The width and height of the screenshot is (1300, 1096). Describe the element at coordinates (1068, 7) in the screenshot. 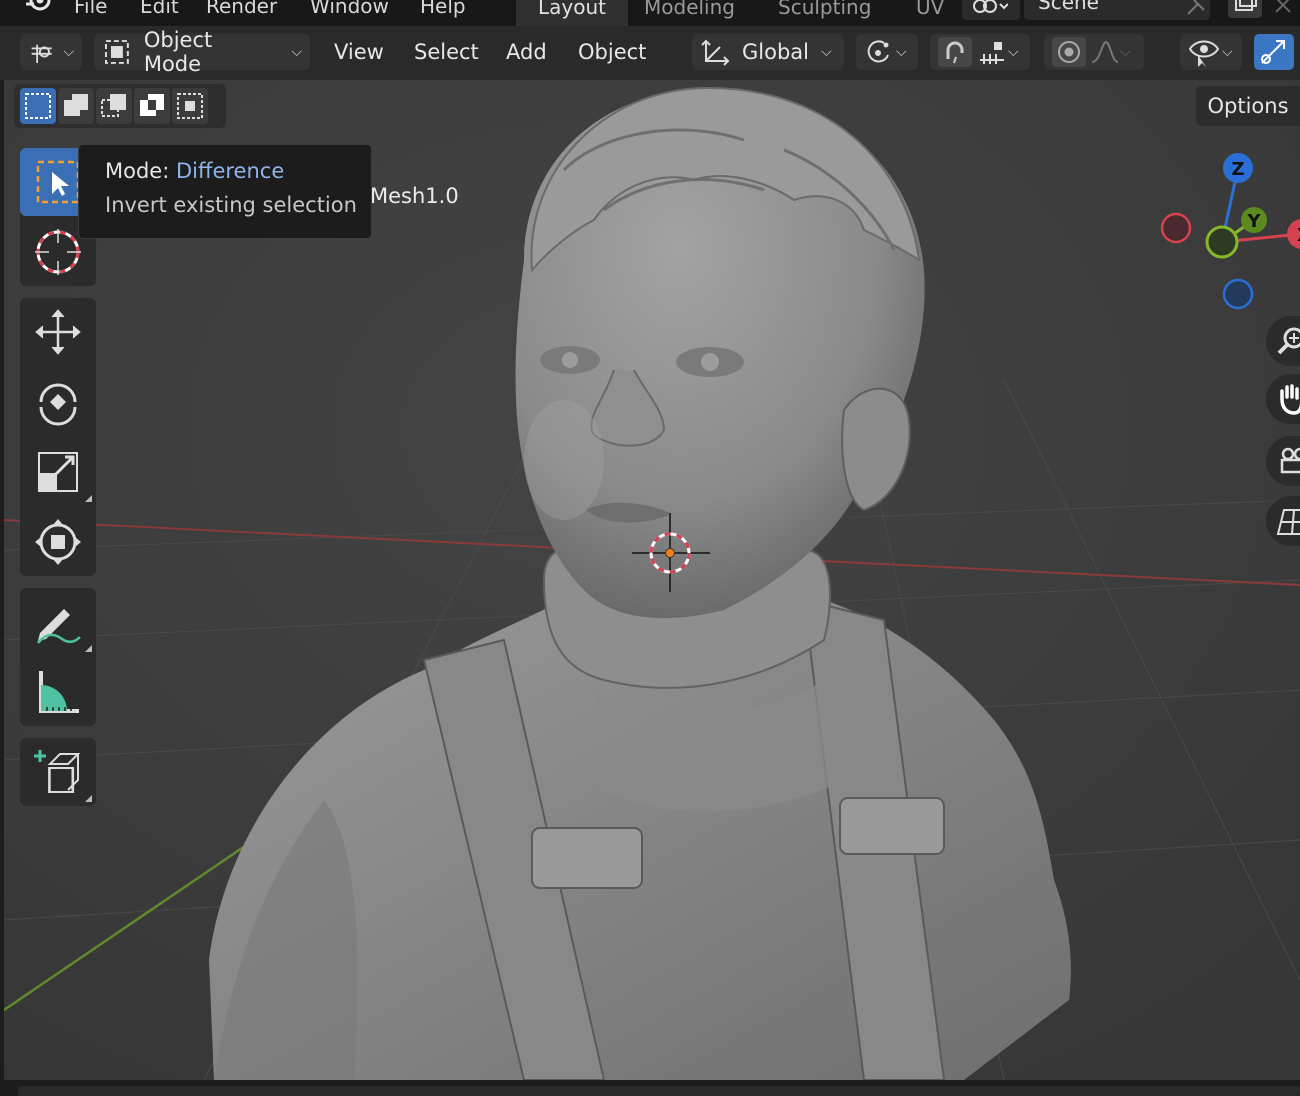

I see `scene-name: Scene` at that location.